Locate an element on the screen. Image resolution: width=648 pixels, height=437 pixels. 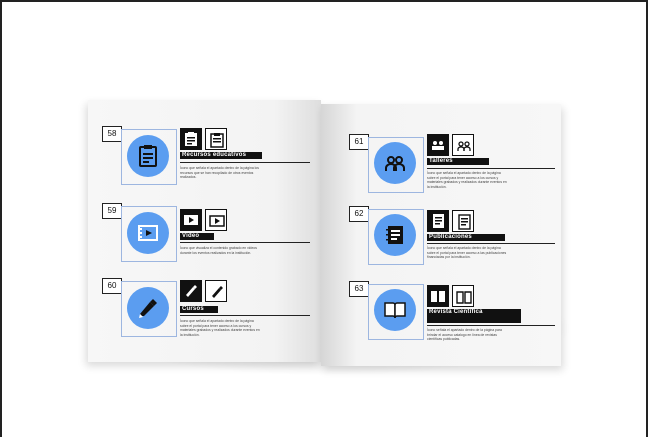
entry-number: 58 is located at coordinates (112, 134).